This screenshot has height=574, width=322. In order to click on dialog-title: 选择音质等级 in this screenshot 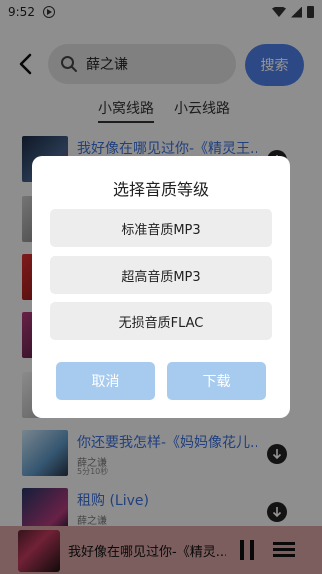, I will do `click(160, 189)`.